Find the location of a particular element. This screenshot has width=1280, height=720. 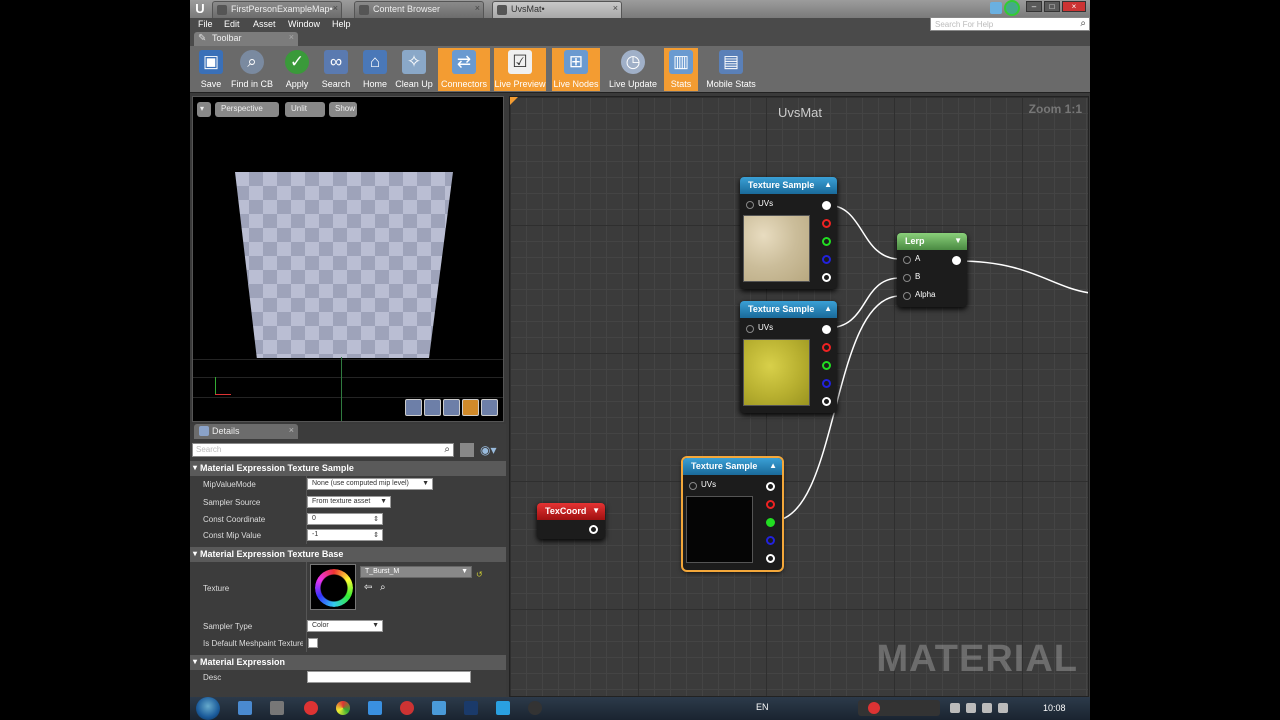

yandex-icon is located at coordinates (311, 708).